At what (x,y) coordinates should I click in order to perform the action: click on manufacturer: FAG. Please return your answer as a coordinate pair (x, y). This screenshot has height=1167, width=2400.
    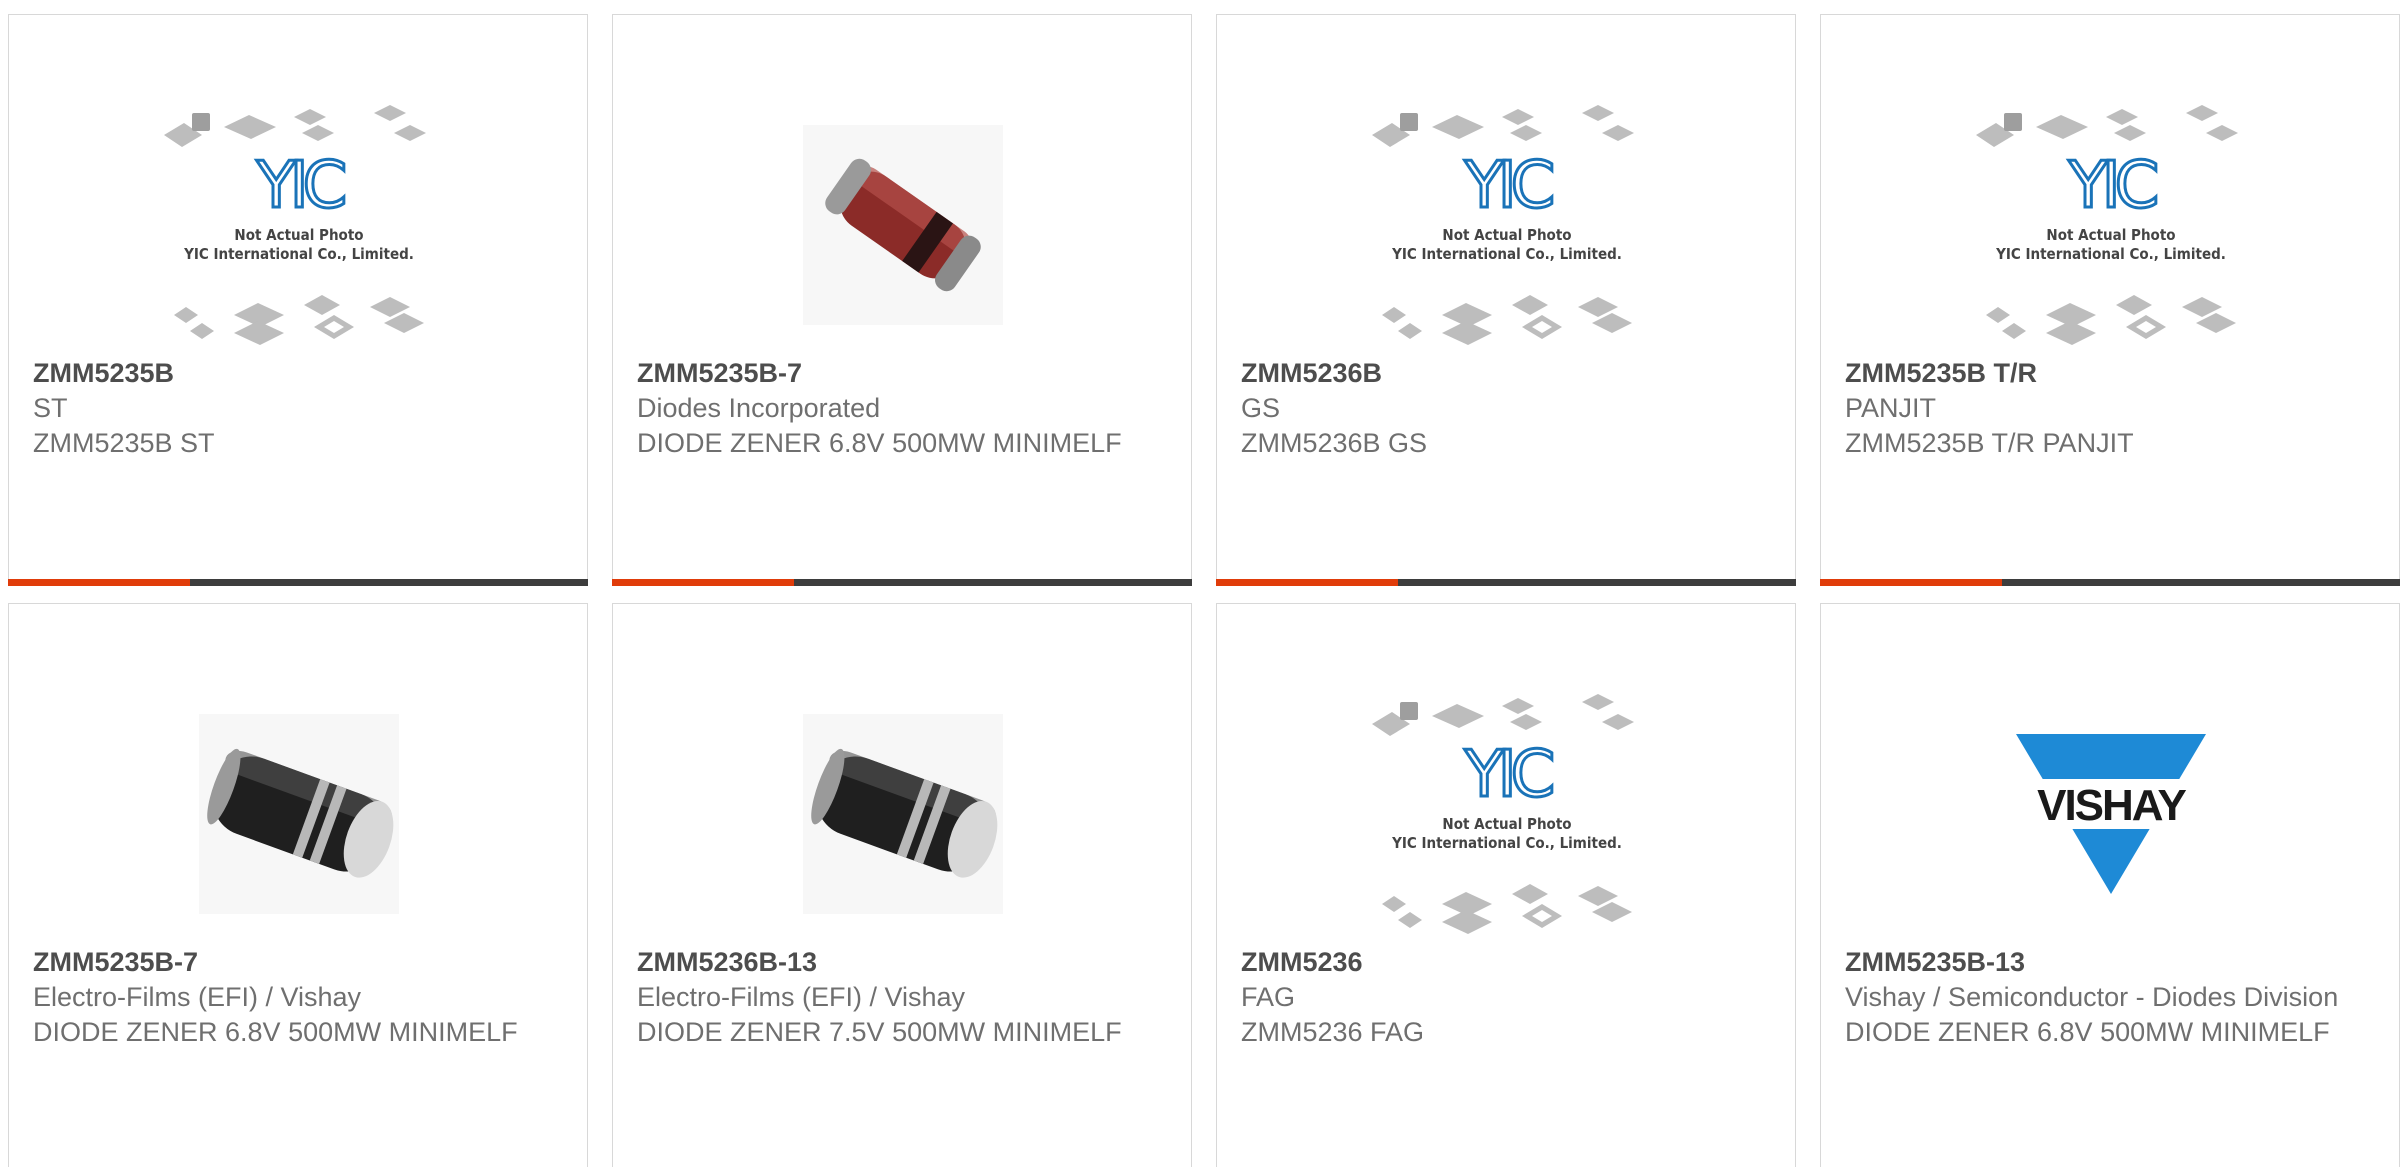
    Looking at the image, I should click on (1268, 997).